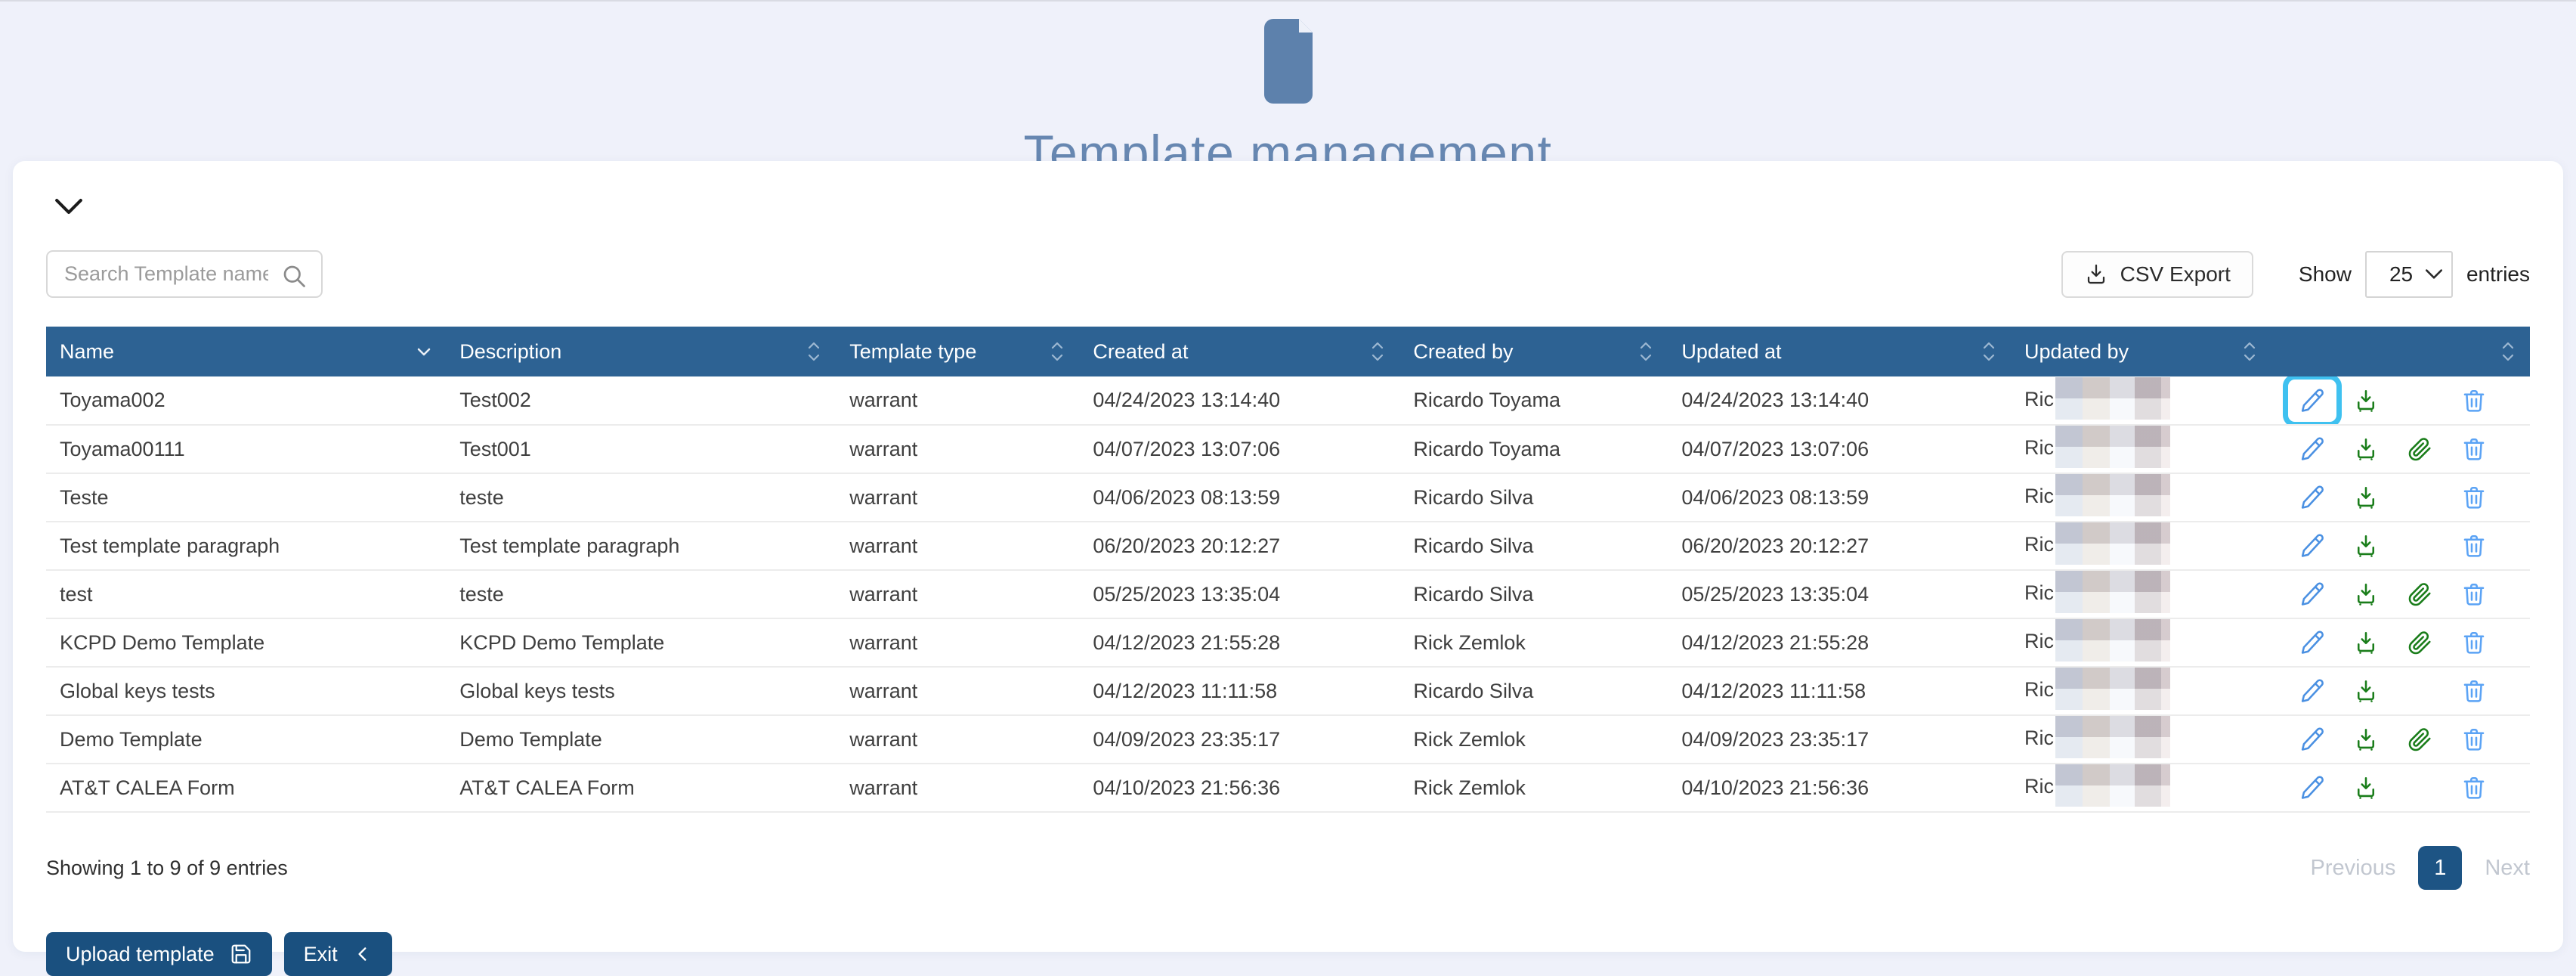 The image size is (2576, 976). What do you see at coordinates (184, 274) in the screenshot?
I see `search-field-wrap` at bounding box center [184, 274].